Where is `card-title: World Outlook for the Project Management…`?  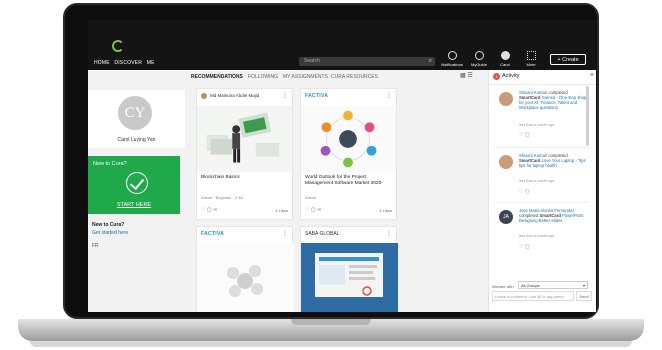
card-title: World Outlook for the Project Management… is located at coordinates (348, 181).